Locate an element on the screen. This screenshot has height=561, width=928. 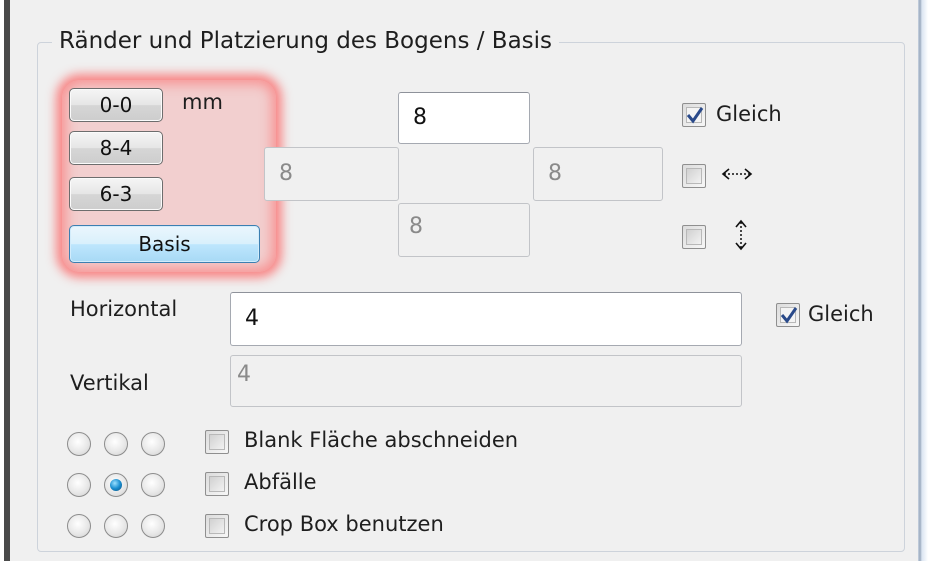
placement-radio-top-left is located at coordinates (79, 444).